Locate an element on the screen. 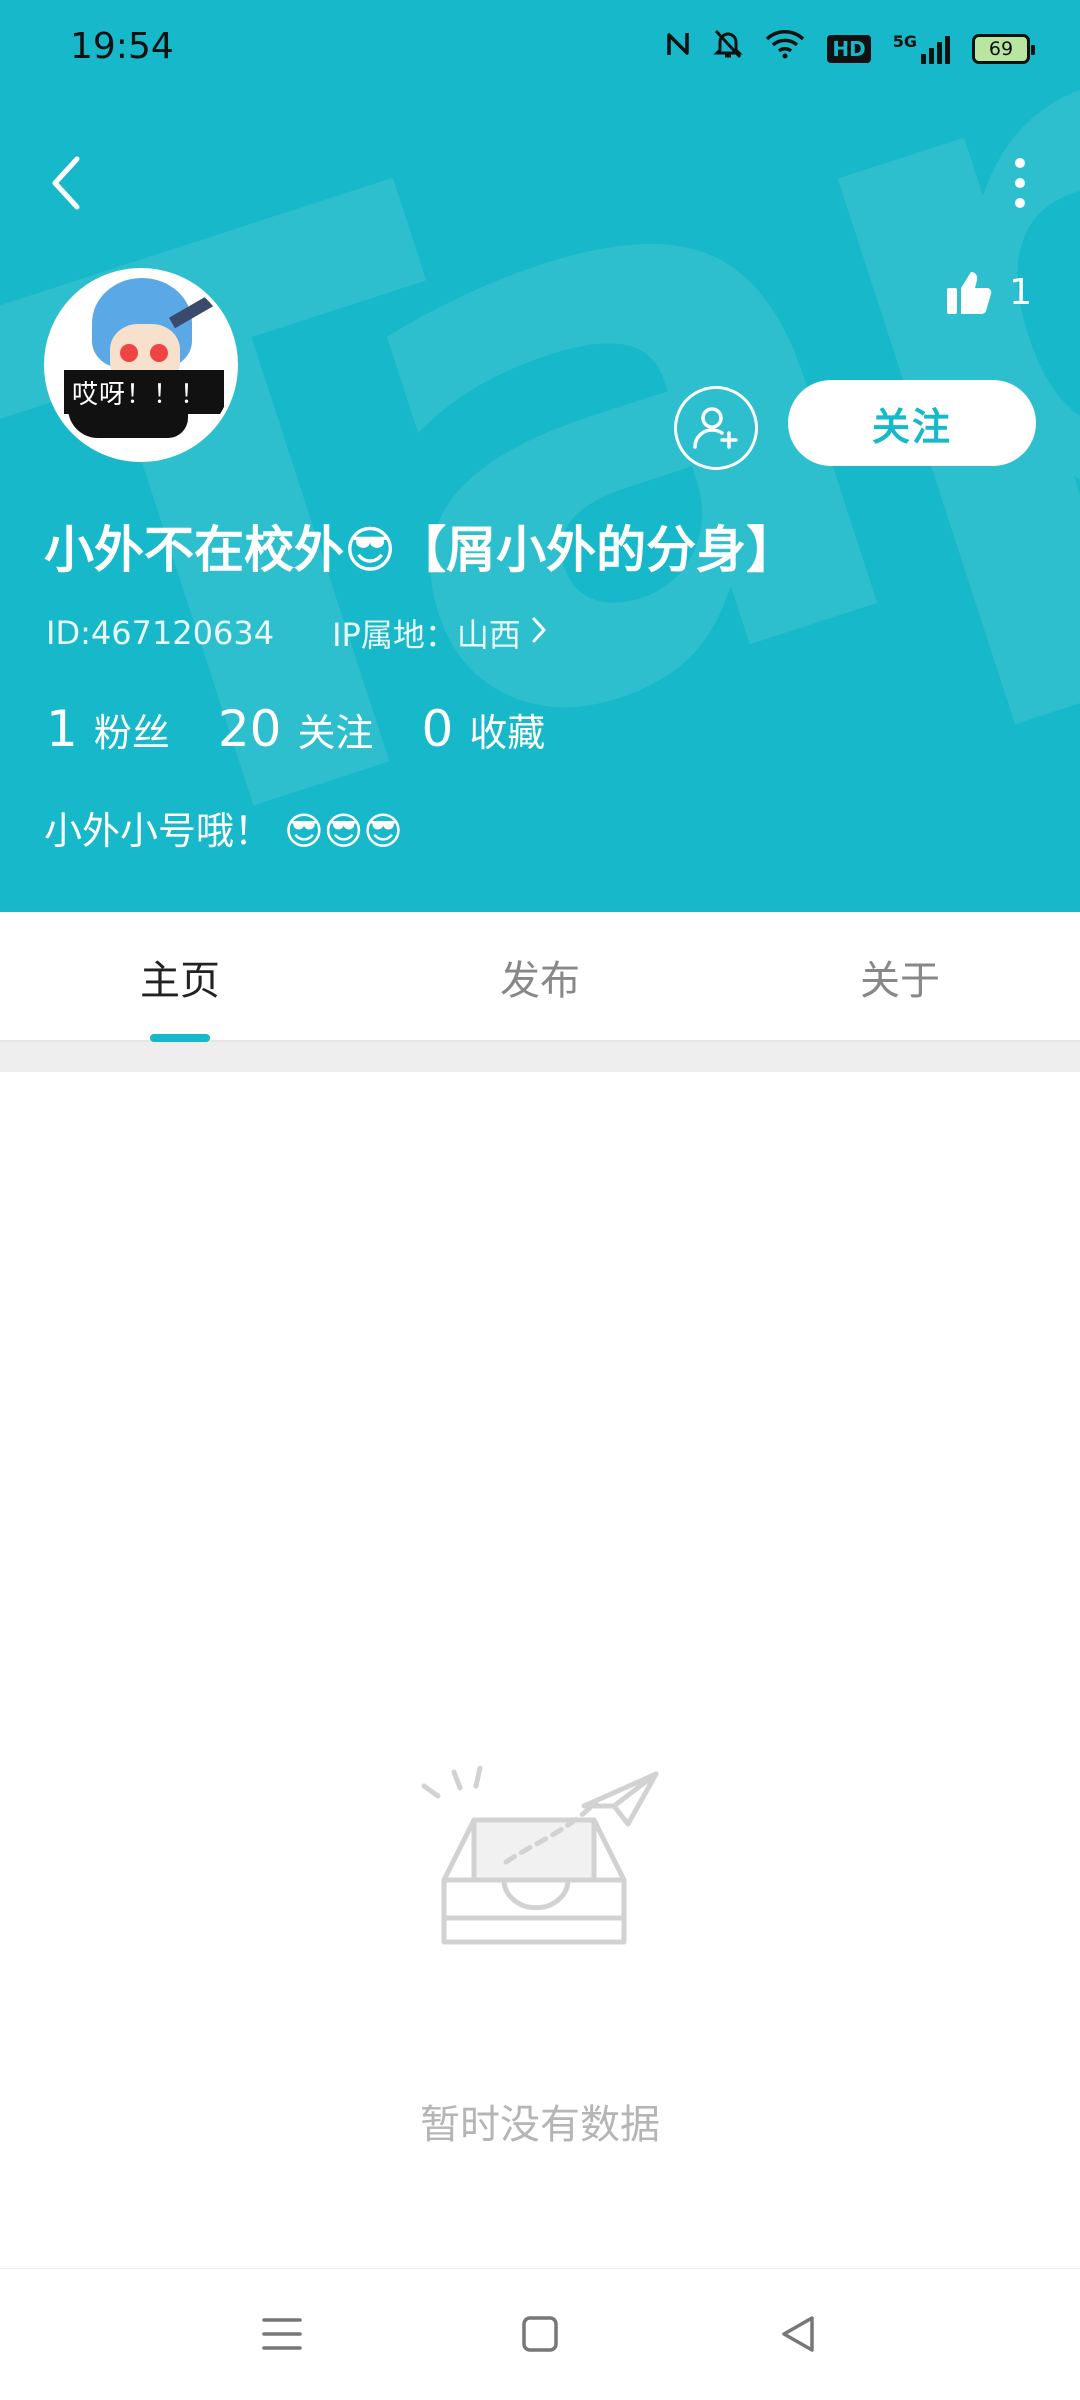  like-area: 1 is located at coordinates (988, 292).